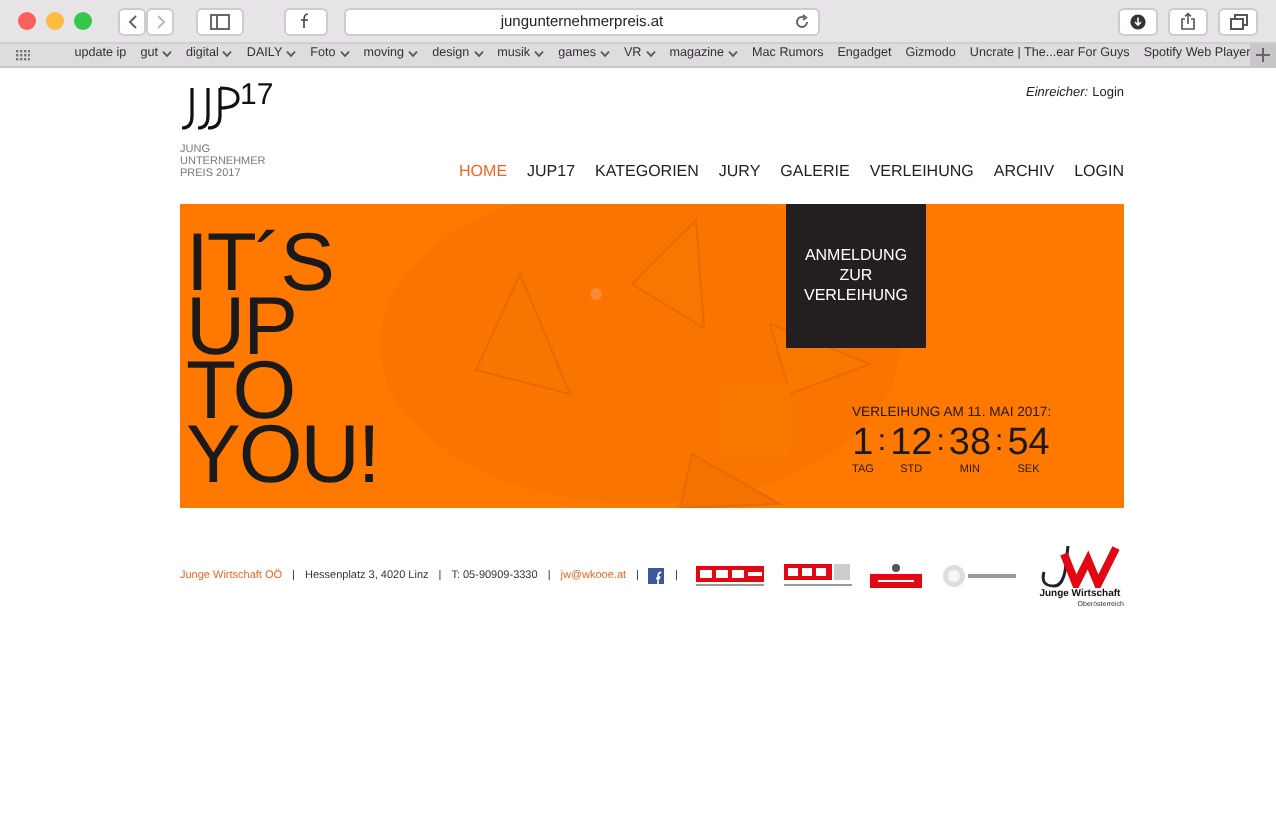  Describe the element at coordinates (647, 172) in the screenshot. I see `nav-link: KATEGORIEN` at that location.